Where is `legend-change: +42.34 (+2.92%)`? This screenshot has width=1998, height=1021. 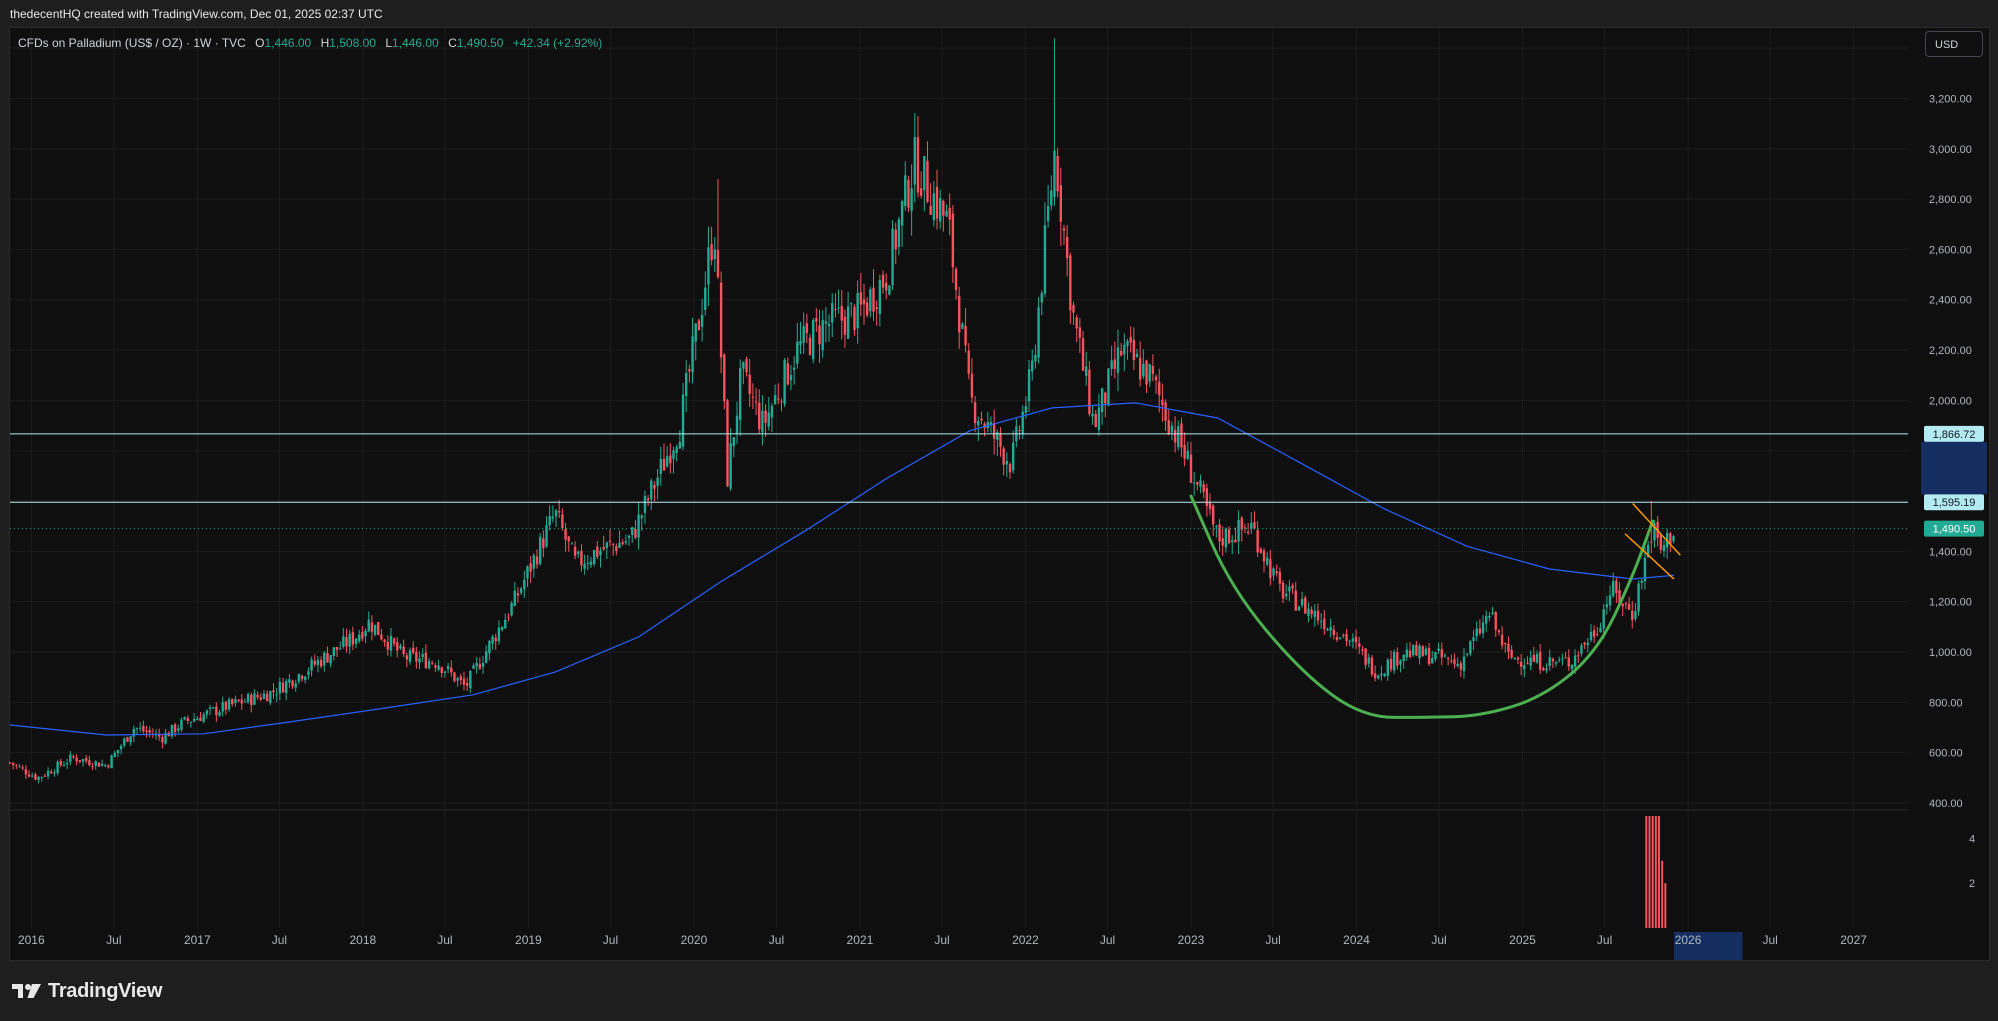
legend-change: +42.34 (+2.92%) is located at coordinates (557, 43).